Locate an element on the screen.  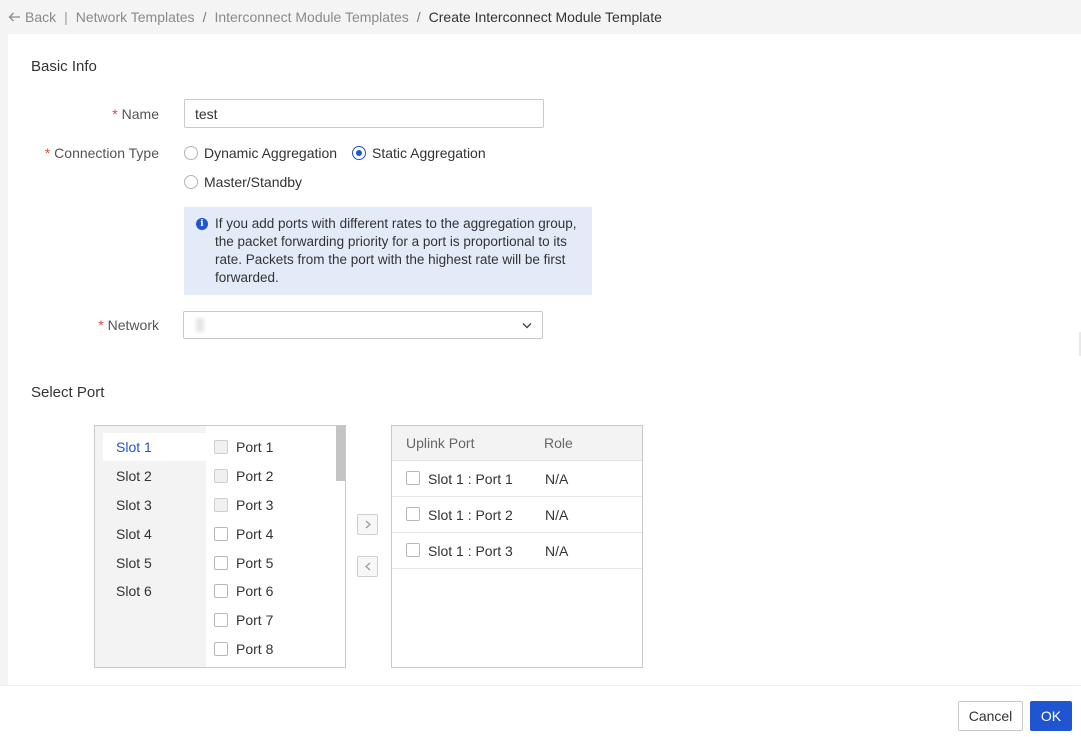
port-label: Port 4 is located at coordinates (255, 534).